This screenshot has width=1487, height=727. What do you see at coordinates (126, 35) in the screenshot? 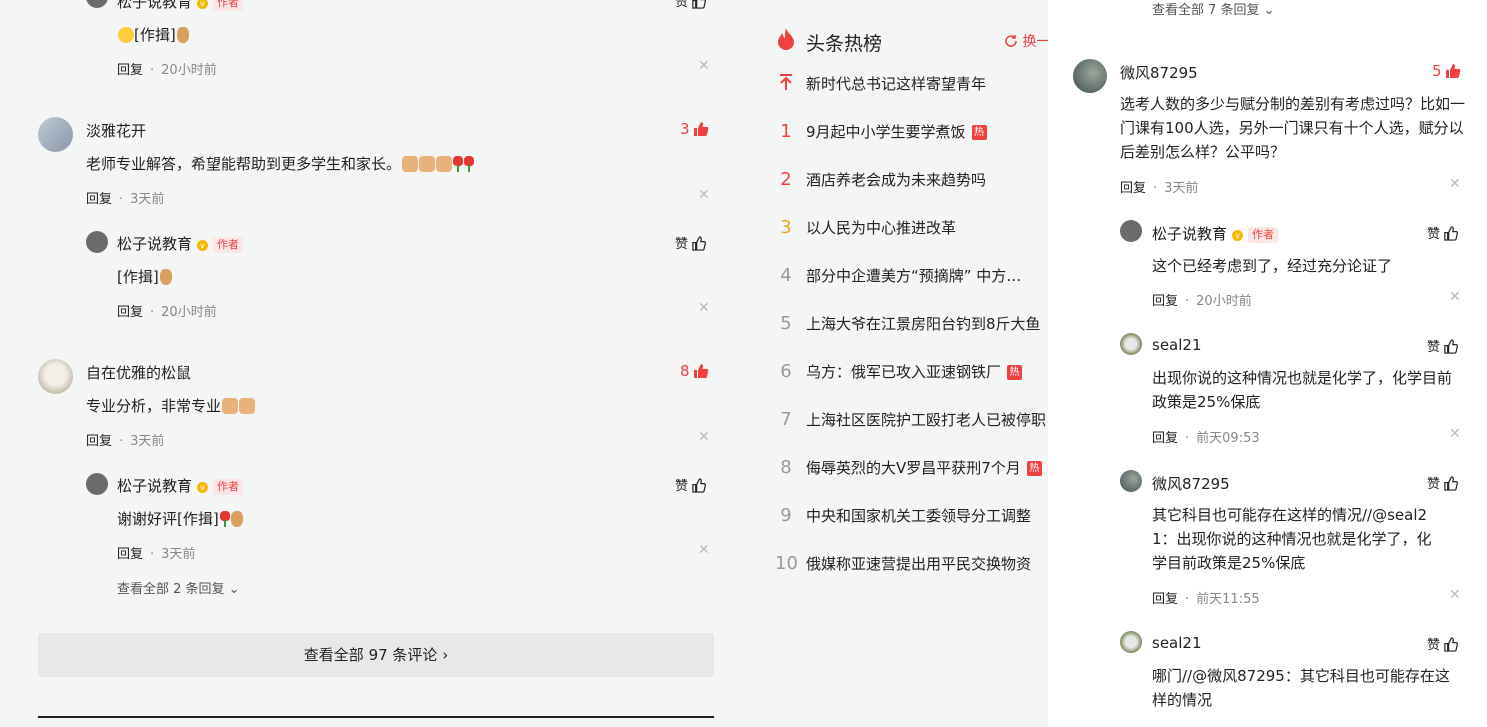
I see `smile-emoji-icon` at bounding box center [126, 35].